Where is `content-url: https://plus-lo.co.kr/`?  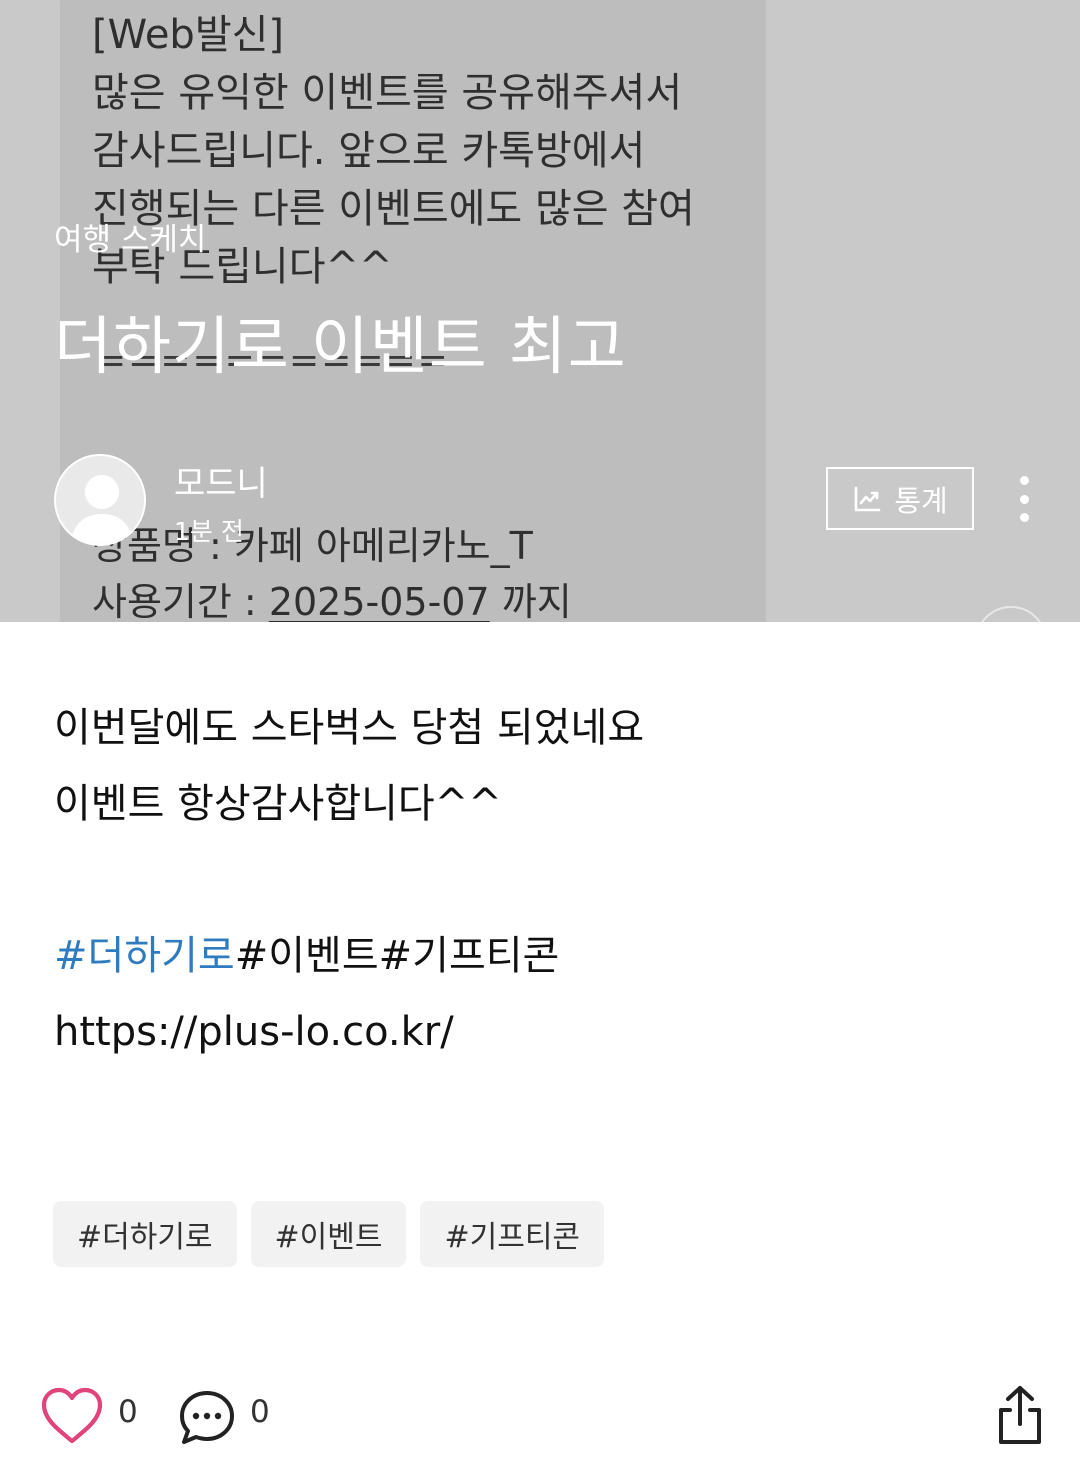
content-url: https://plus-lo.co.kr/ is located at coordinates (254, 1032).